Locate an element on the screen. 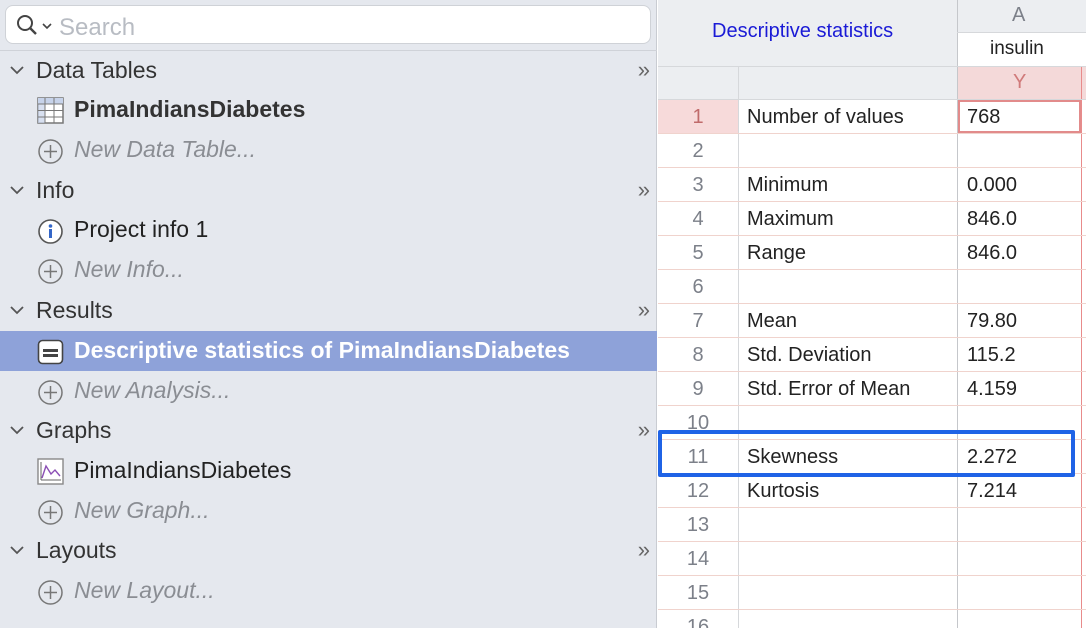  row-number: 2 is located at coordinates (698, 151).